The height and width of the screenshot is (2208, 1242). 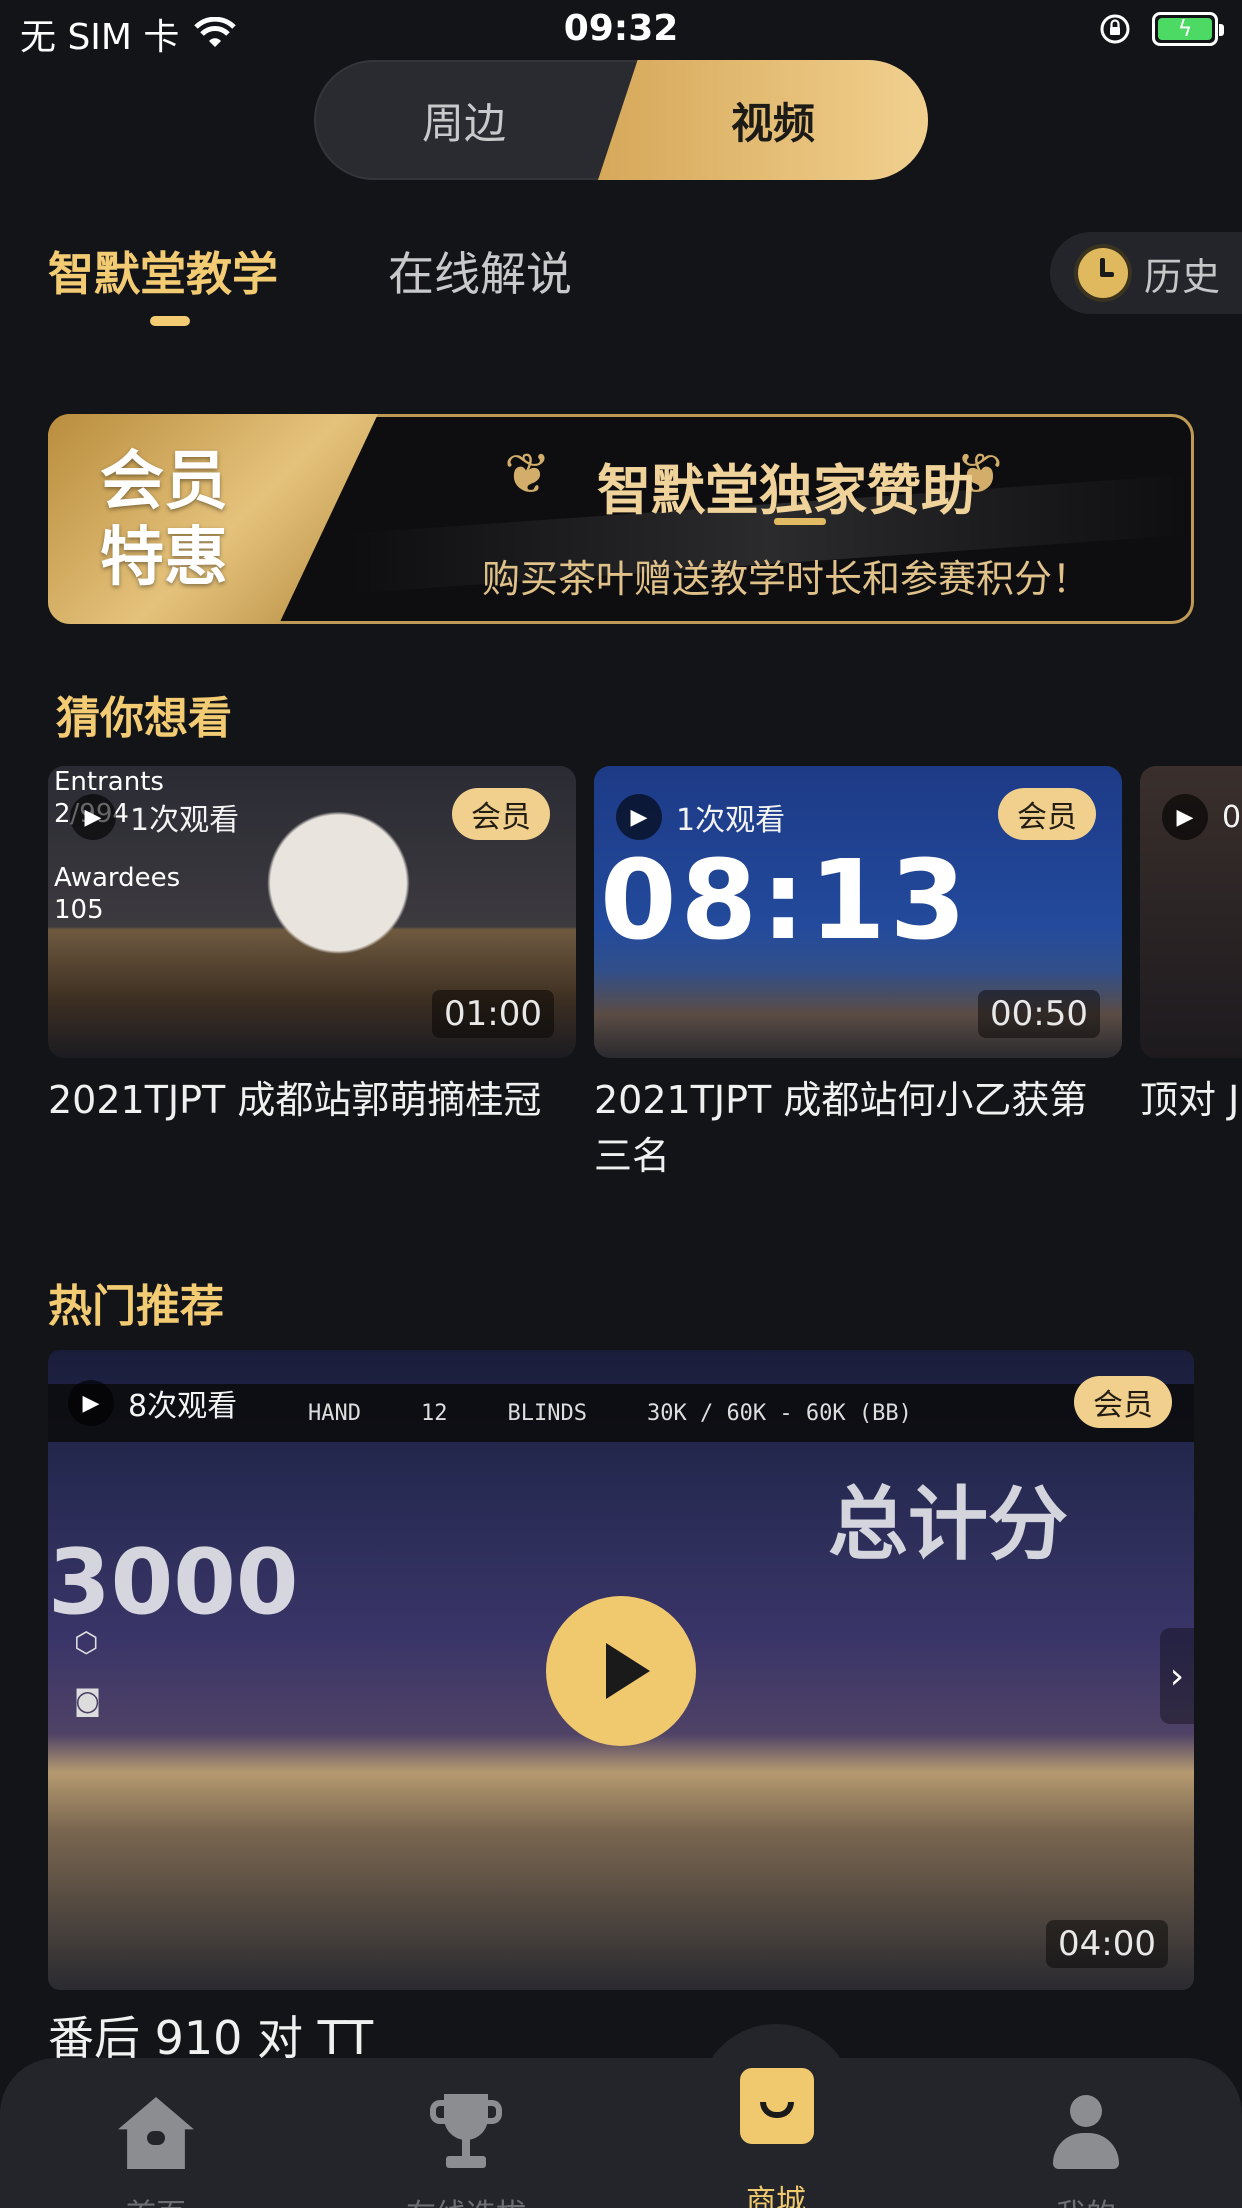 I want to click on clock-icon, so click(x=1103, y=273).